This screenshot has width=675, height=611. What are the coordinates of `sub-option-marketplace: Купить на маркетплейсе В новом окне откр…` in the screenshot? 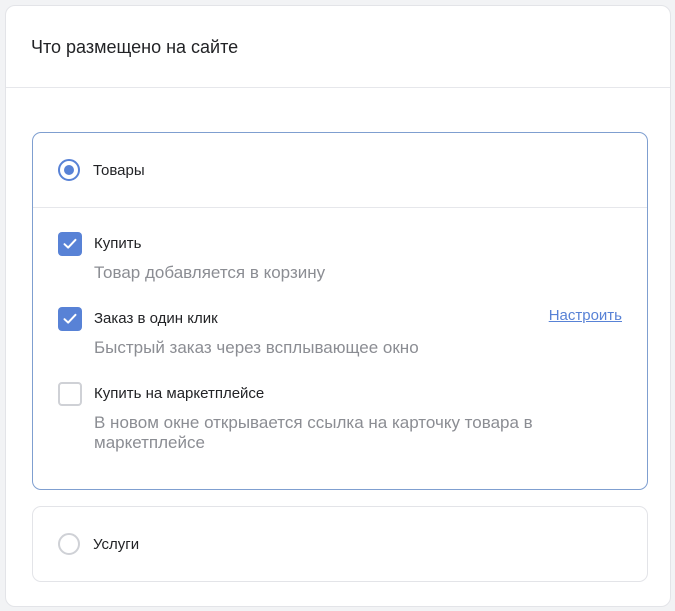 It's located at (340, 416).